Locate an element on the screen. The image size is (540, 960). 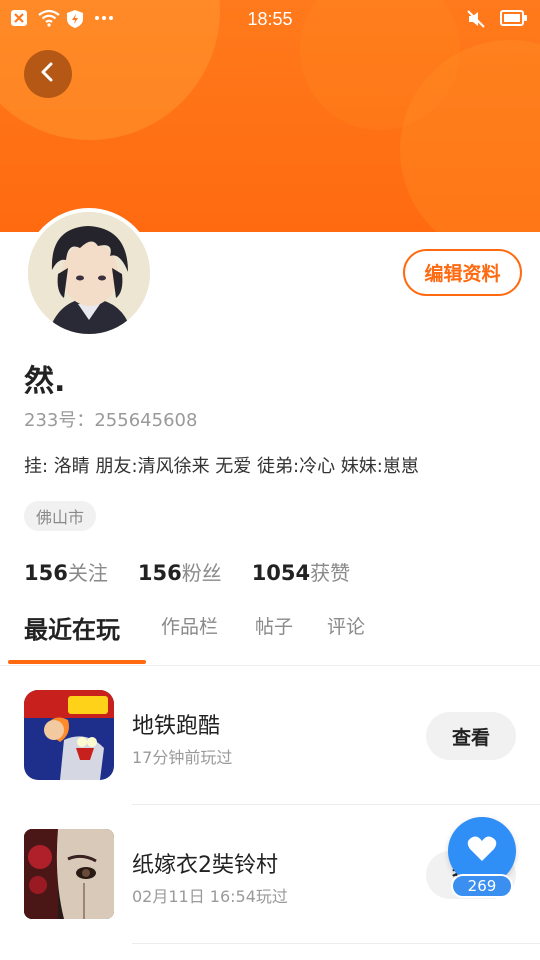
chevron-left-icon is located at coordinates (48, 74).